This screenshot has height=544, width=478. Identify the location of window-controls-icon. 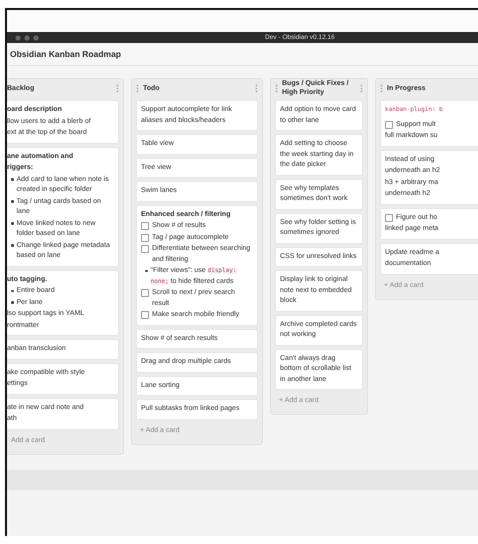
(28, 37).